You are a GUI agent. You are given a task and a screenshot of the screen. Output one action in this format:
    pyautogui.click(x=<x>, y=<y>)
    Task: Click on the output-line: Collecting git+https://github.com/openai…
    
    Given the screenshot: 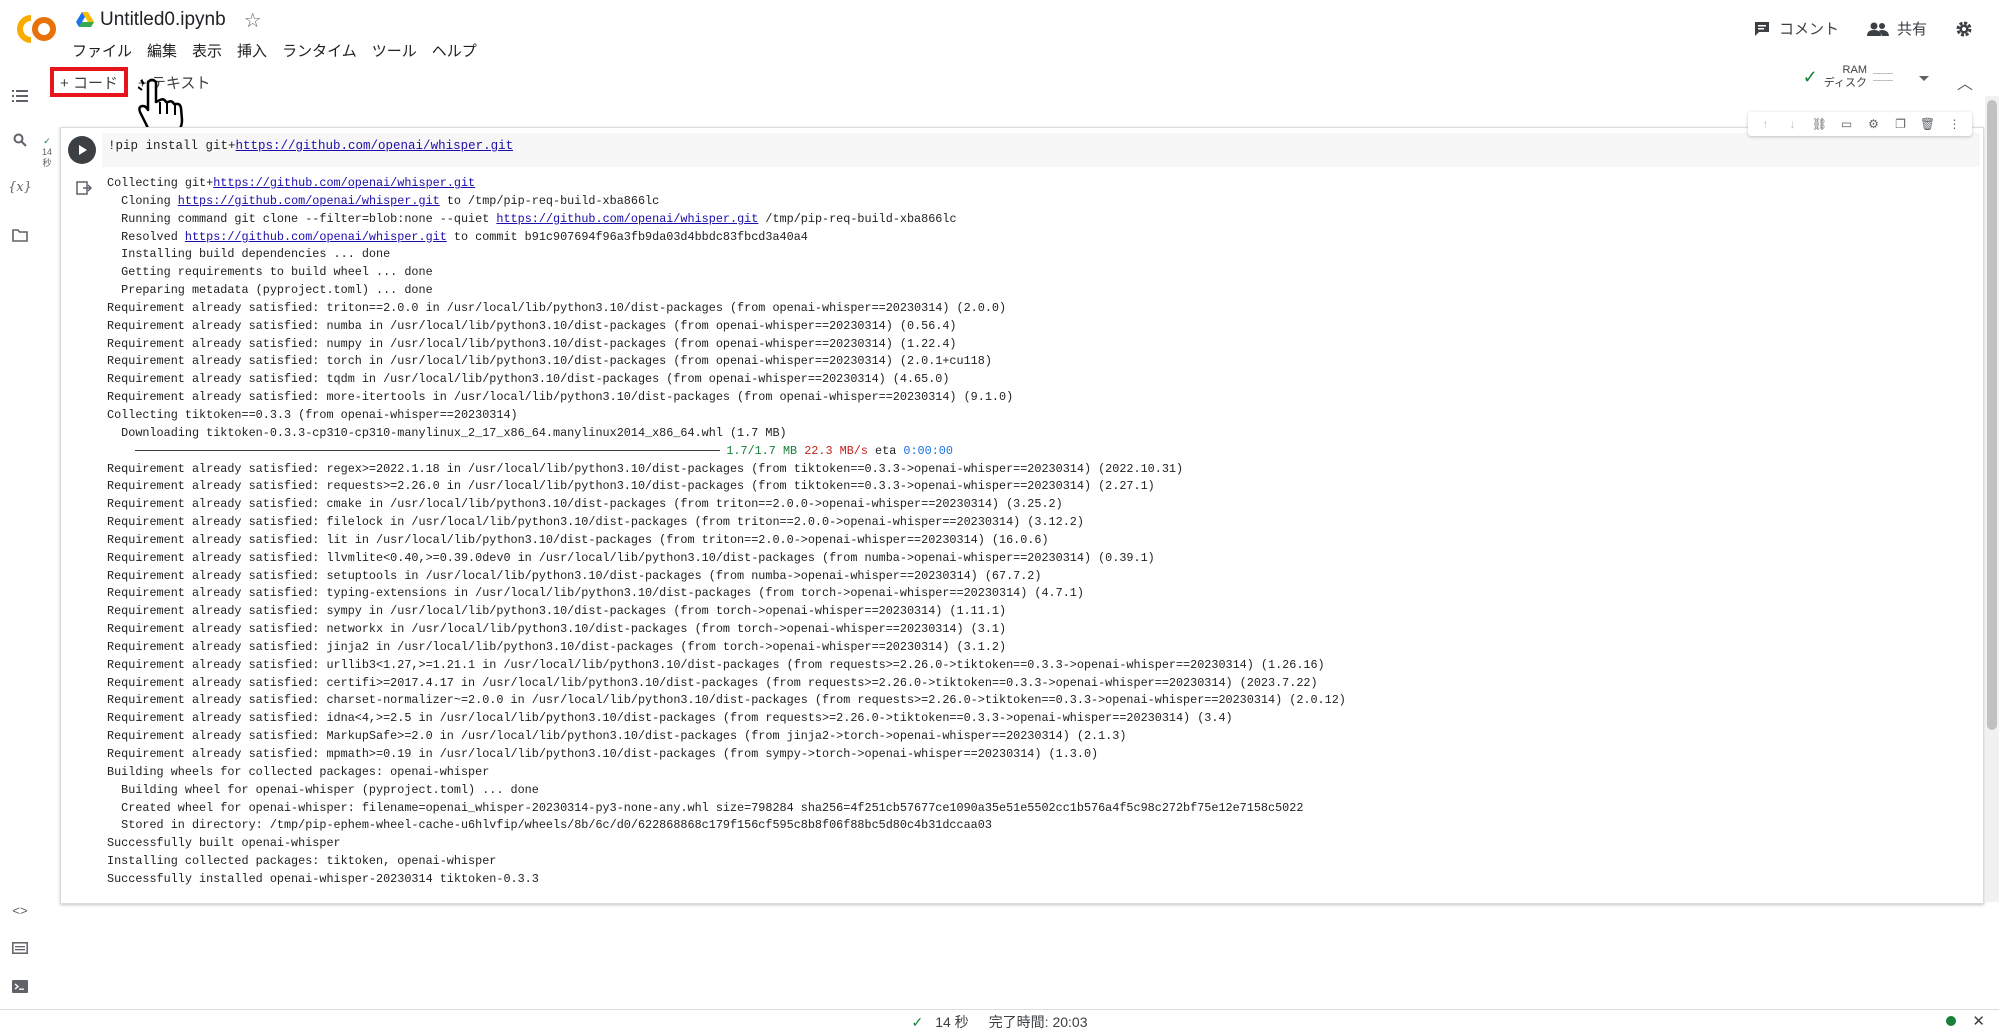 What is the action you would take?
    pyautogui.click(x=291, y=183)
    